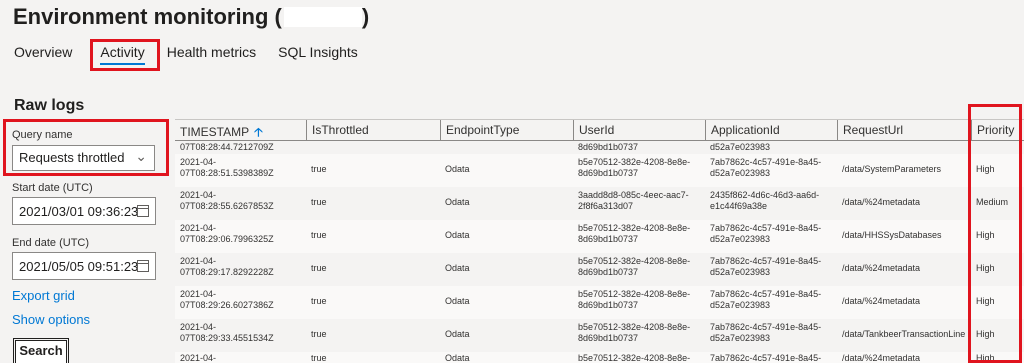 The image size is (1024, 363). I want to click on arrow-up-icon: 🡡, so click(258, 132).